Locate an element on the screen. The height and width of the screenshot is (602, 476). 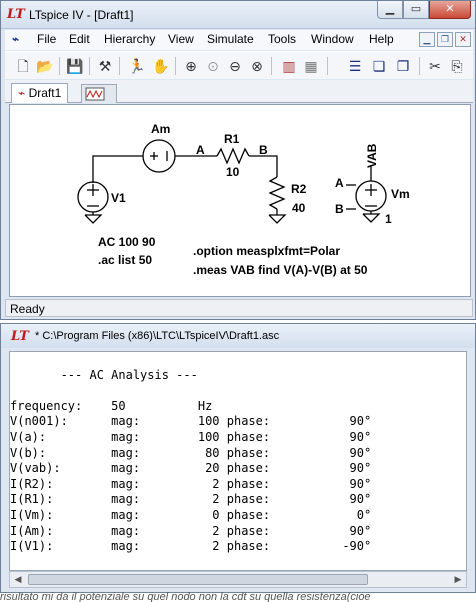
schematic-tab-icon: ⌁ is located at coordinates (22, 93).